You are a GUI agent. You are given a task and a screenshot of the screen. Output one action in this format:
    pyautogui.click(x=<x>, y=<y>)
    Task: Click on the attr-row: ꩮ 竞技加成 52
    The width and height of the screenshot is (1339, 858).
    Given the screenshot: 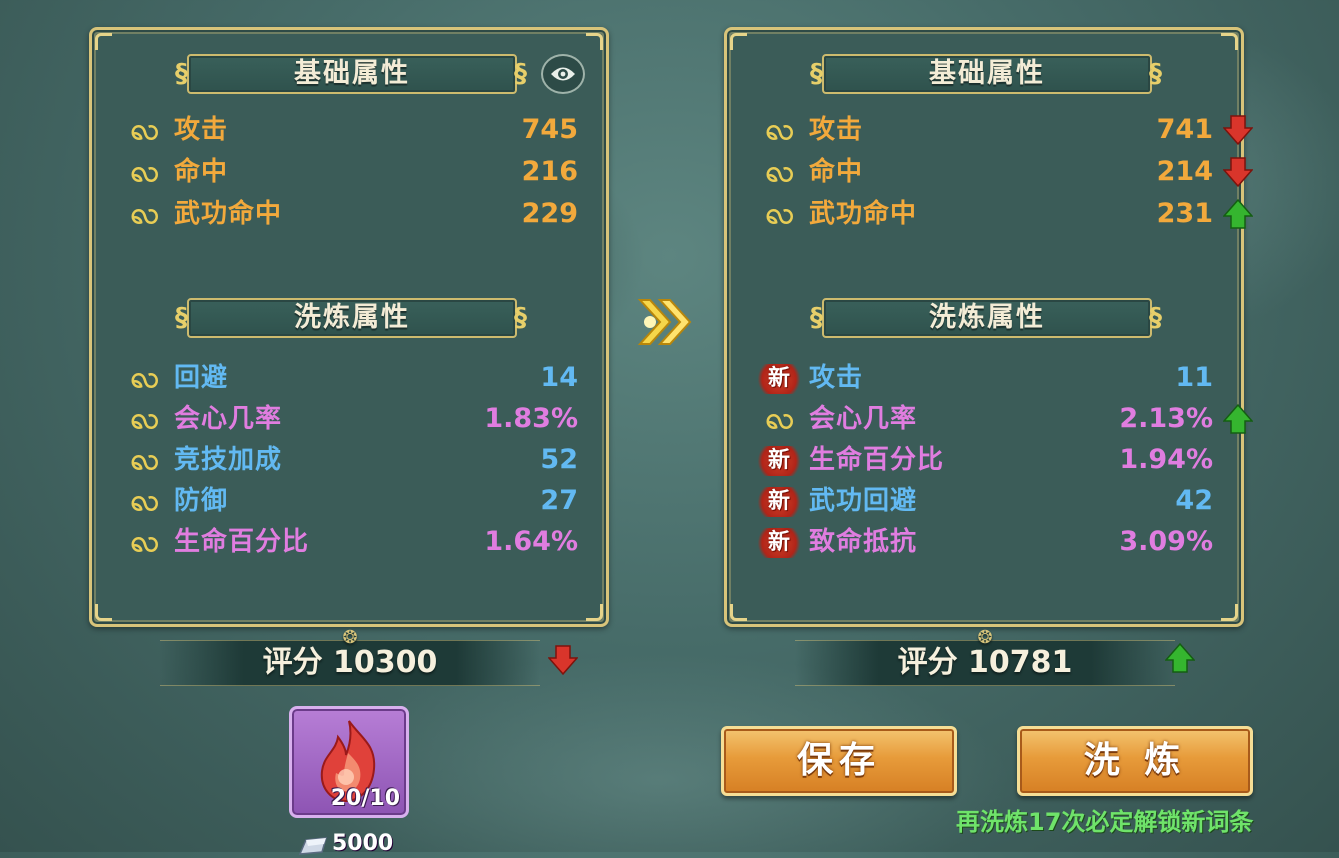 What is the action you would take?
    pyautogui.click(x=350, y=460)
    